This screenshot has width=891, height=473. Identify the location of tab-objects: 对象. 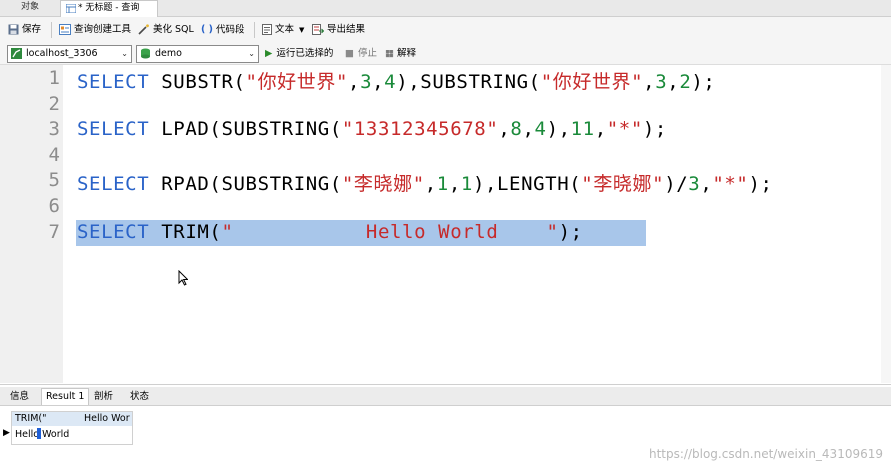
(30, 8).